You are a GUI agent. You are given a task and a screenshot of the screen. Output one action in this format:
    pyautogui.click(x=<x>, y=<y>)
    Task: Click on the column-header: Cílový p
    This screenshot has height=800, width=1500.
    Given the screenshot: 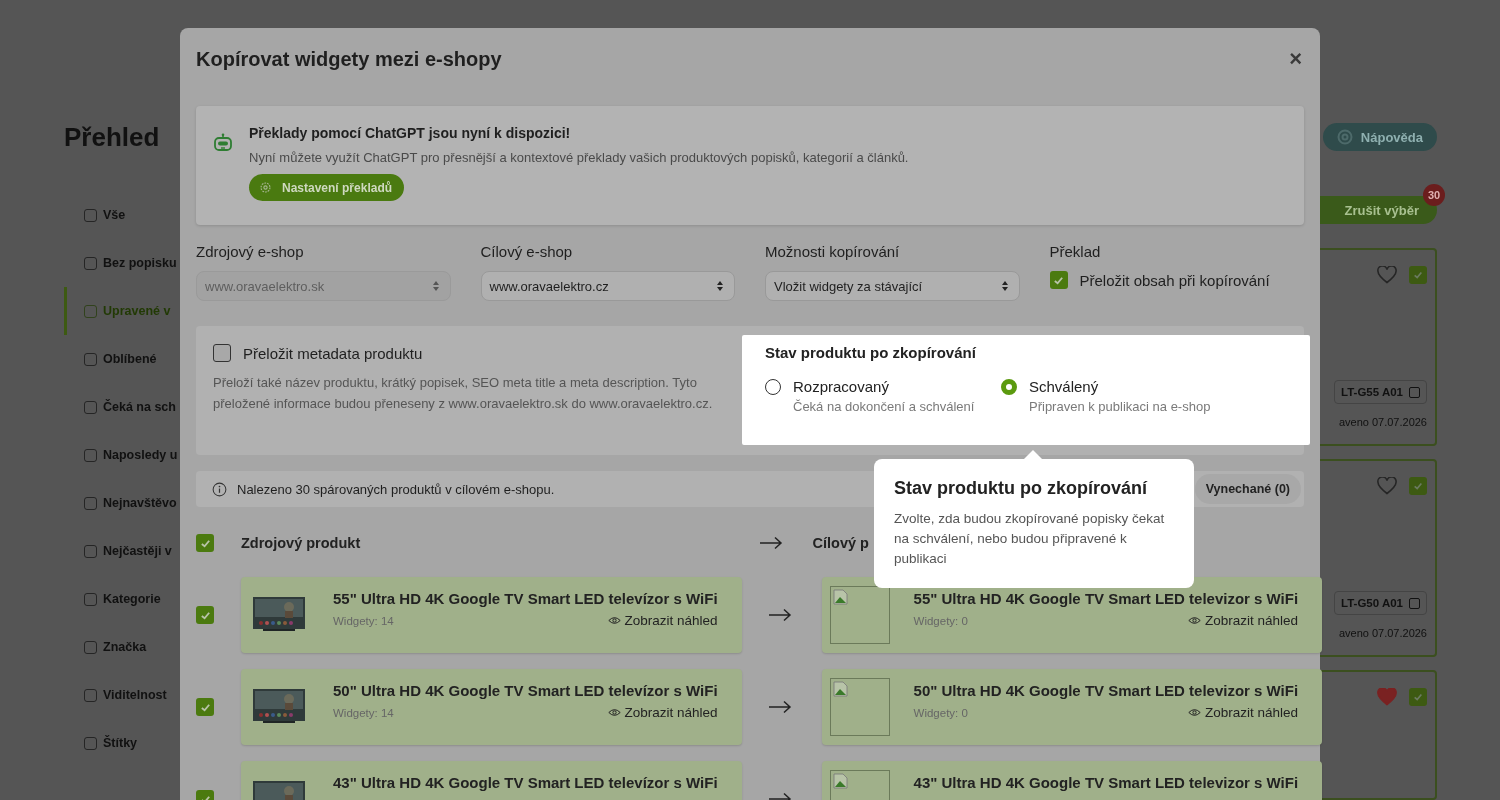 What is the action you would take?
    pyautogui.click(x=840, y=543)
    